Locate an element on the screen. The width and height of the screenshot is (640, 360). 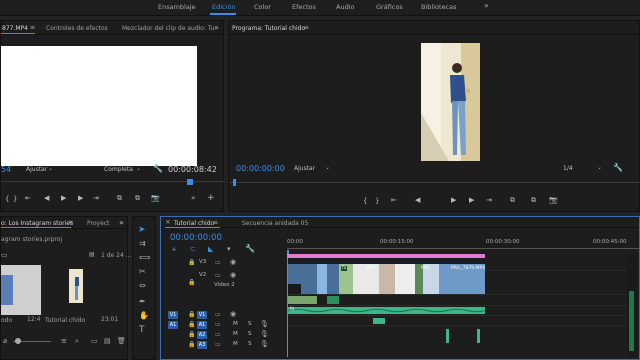
insert-icon: ⧉ is located at coordinates (119, 198).